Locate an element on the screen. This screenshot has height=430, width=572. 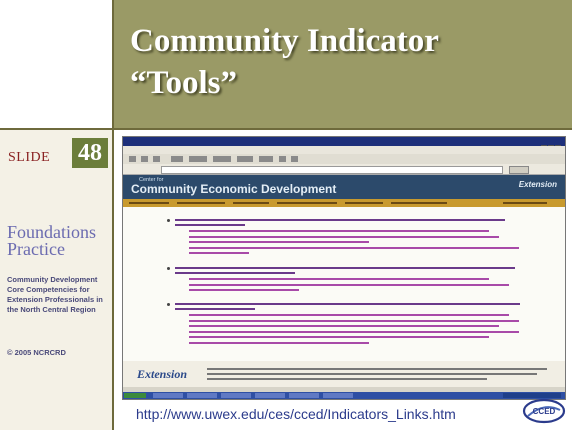
left-top-panel is located at coordinates (56, 65).